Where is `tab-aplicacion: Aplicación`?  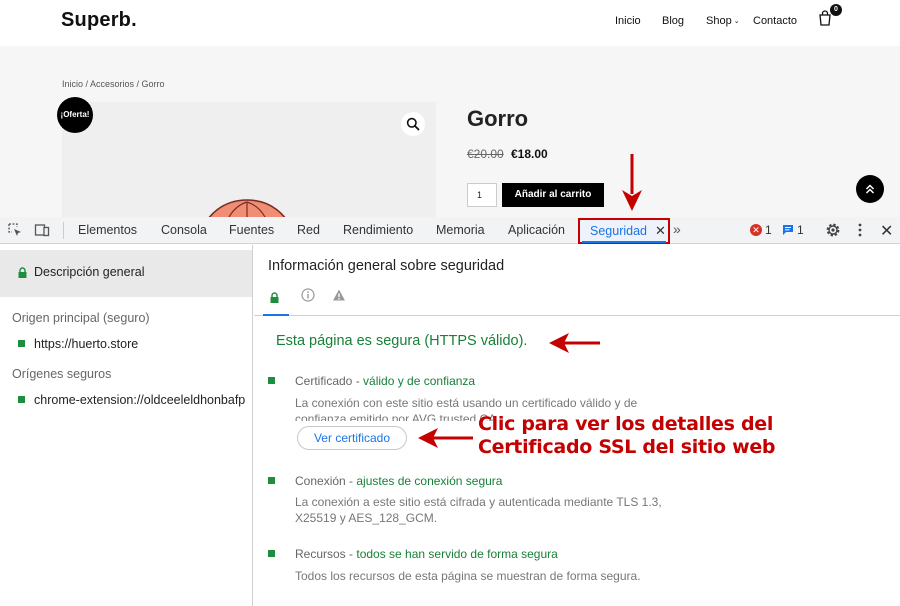 tab-aplicacion: Aplicación is located at coordinates (536, 230).